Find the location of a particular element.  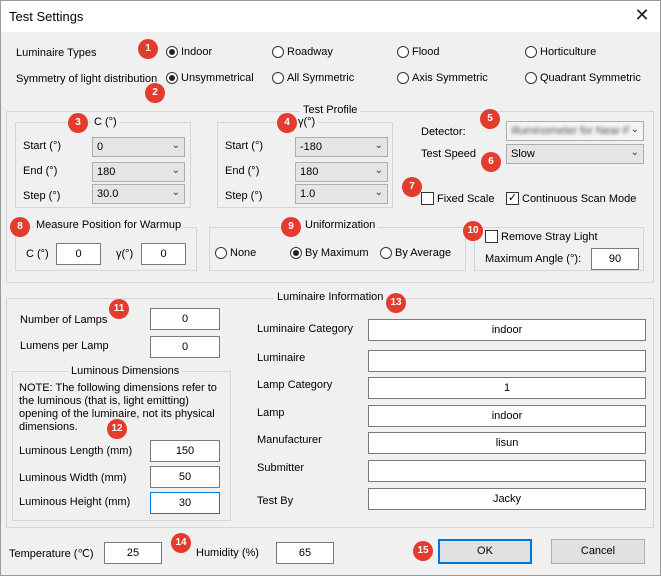

detector-label: Detector: is located at coordinates (443, 132).